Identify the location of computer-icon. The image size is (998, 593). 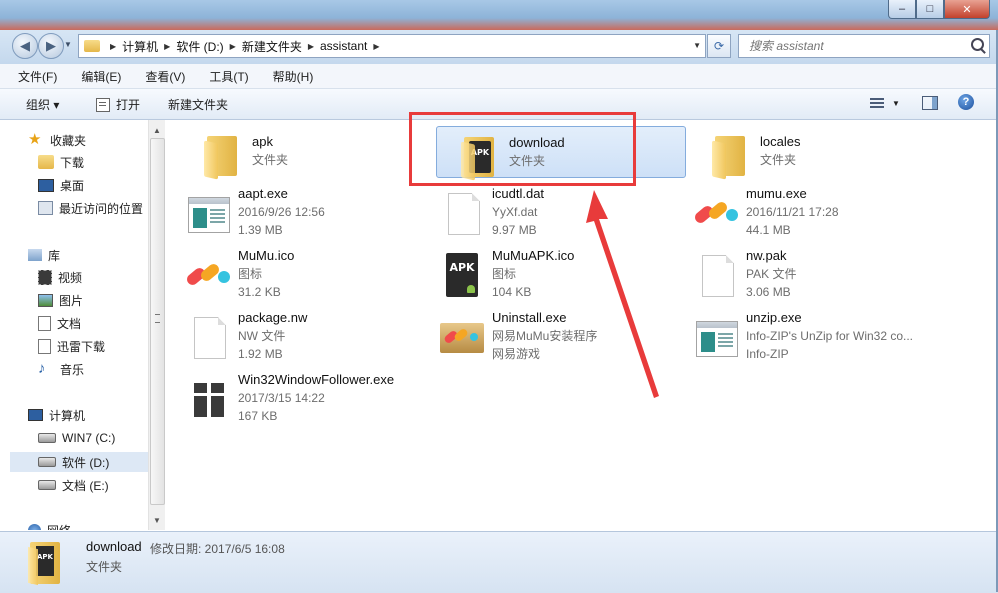
(35, 415).